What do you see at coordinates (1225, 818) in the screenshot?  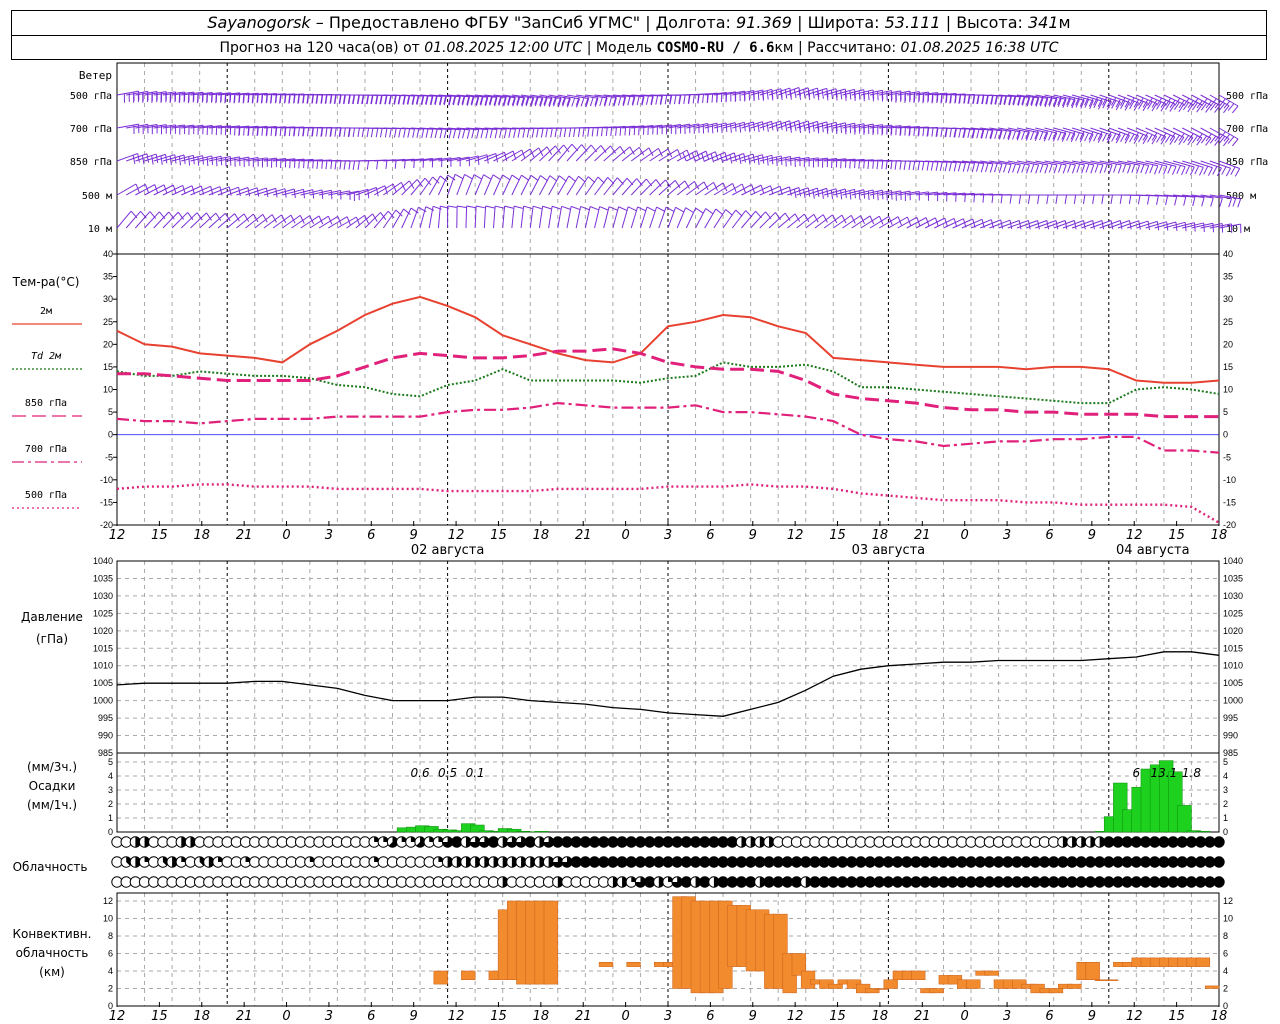 I see `prec-ytick-right: 1` at bounding box center [1225, 818].